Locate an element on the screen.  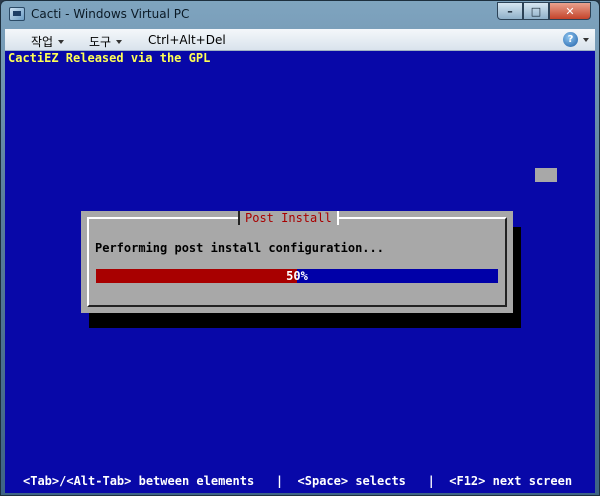
minimize-button: – is located at coordinates (510, 11).